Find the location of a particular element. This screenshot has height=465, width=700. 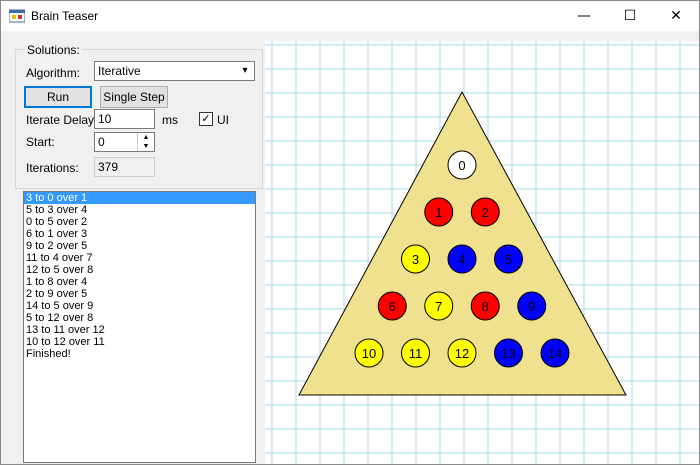

peg-label: 4 is located at coordinates (461, 259).